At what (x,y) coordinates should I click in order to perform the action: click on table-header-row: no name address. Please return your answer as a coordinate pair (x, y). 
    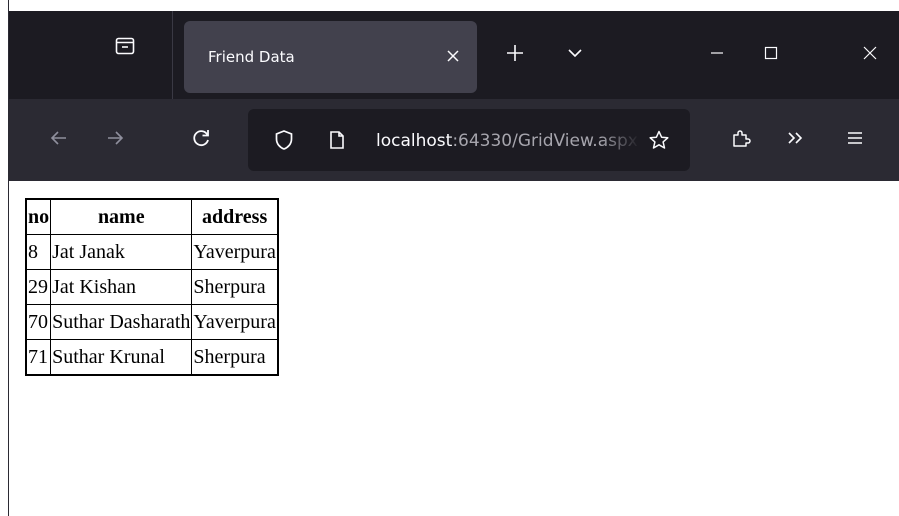
    Looking at the image, I should click on (152, 216).